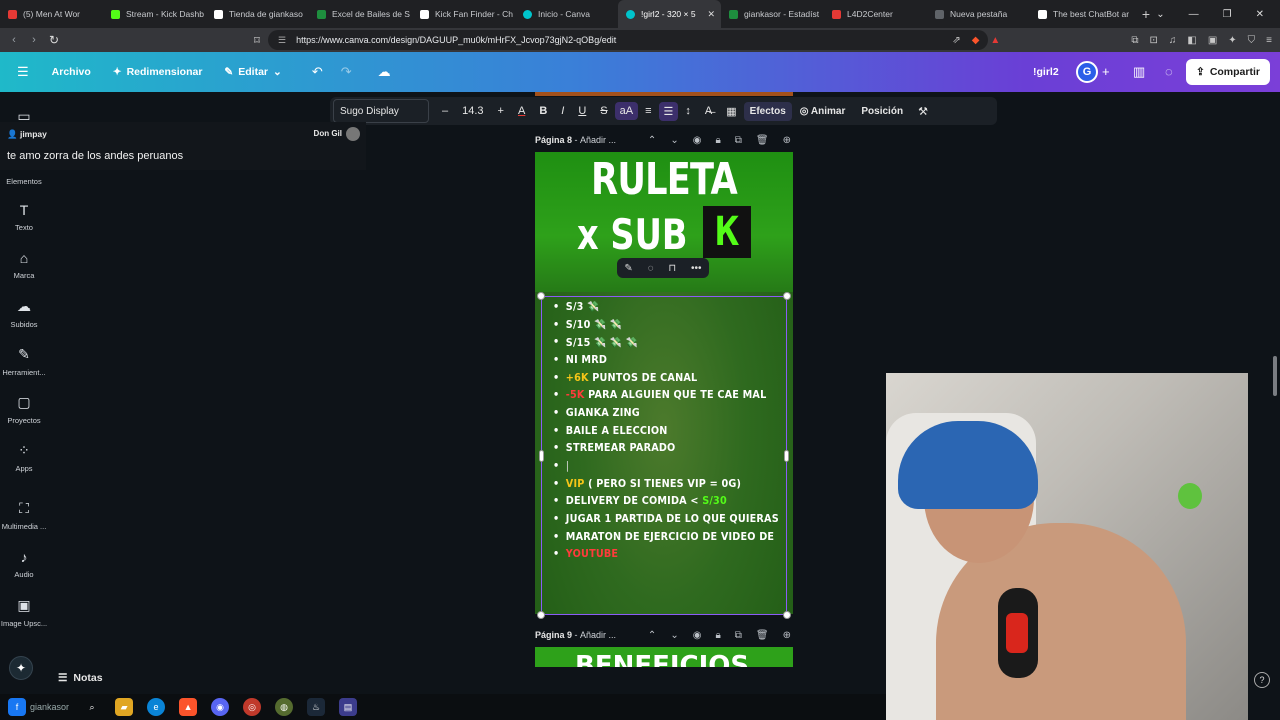 The height and width of the screenshot is (720, 1280). What do you see at coordinates (381, 111) in the screenshot?
I see `font-selector: Sugo Display` at bounding box center [381, 111].